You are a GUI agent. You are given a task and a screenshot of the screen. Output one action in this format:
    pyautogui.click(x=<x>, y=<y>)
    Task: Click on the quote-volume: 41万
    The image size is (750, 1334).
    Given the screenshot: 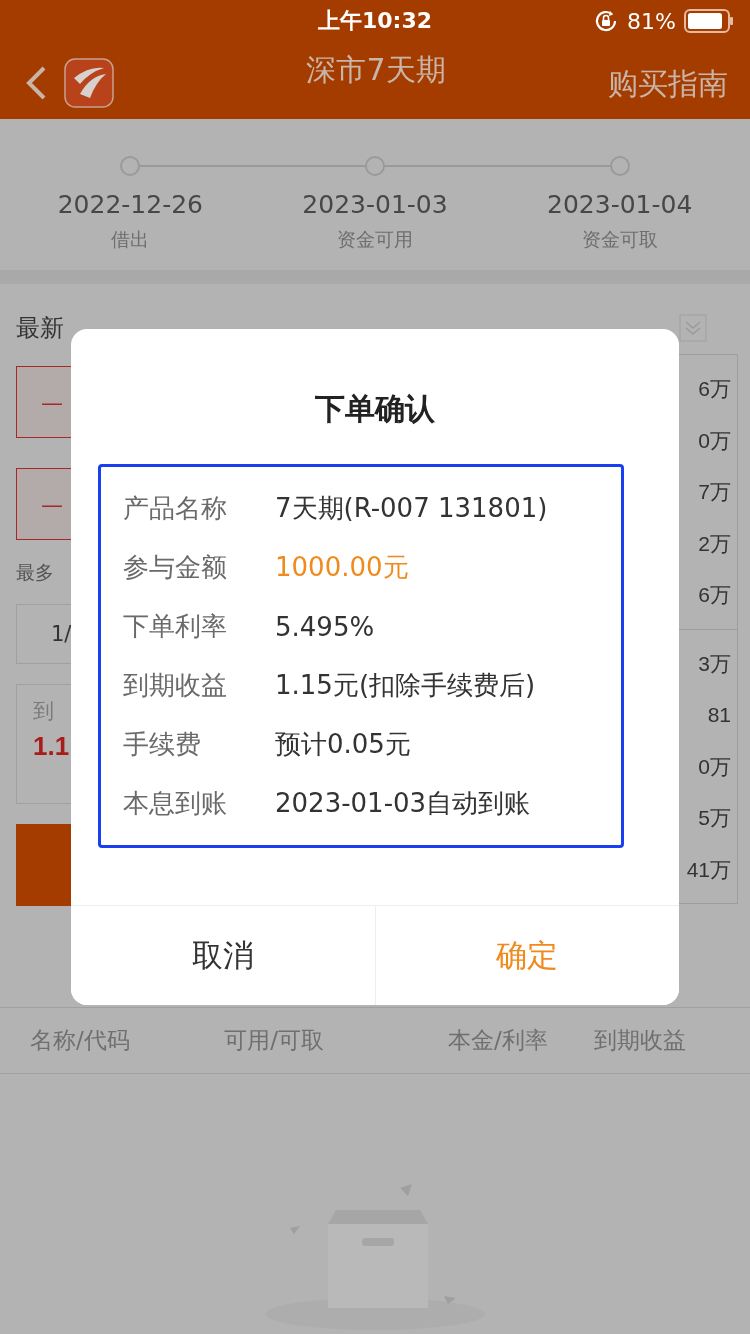 What is the action you would take?
    pyautogui.click(x=708, y=869)
    